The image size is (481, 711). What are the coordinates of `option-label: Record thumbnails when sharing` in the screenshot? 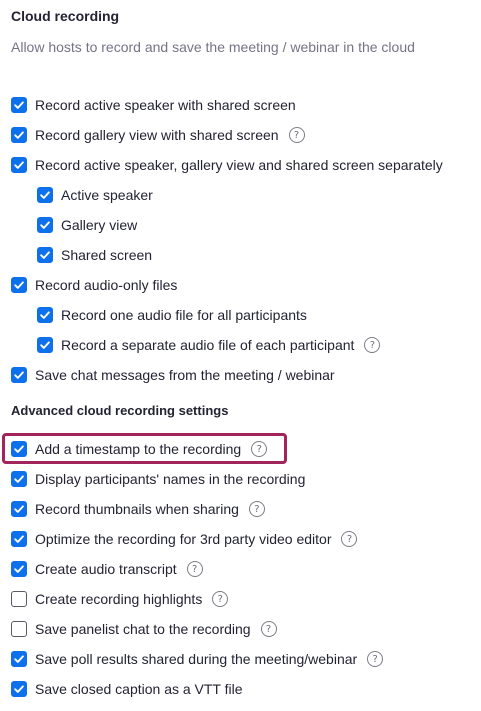 It's located at (137, 509).